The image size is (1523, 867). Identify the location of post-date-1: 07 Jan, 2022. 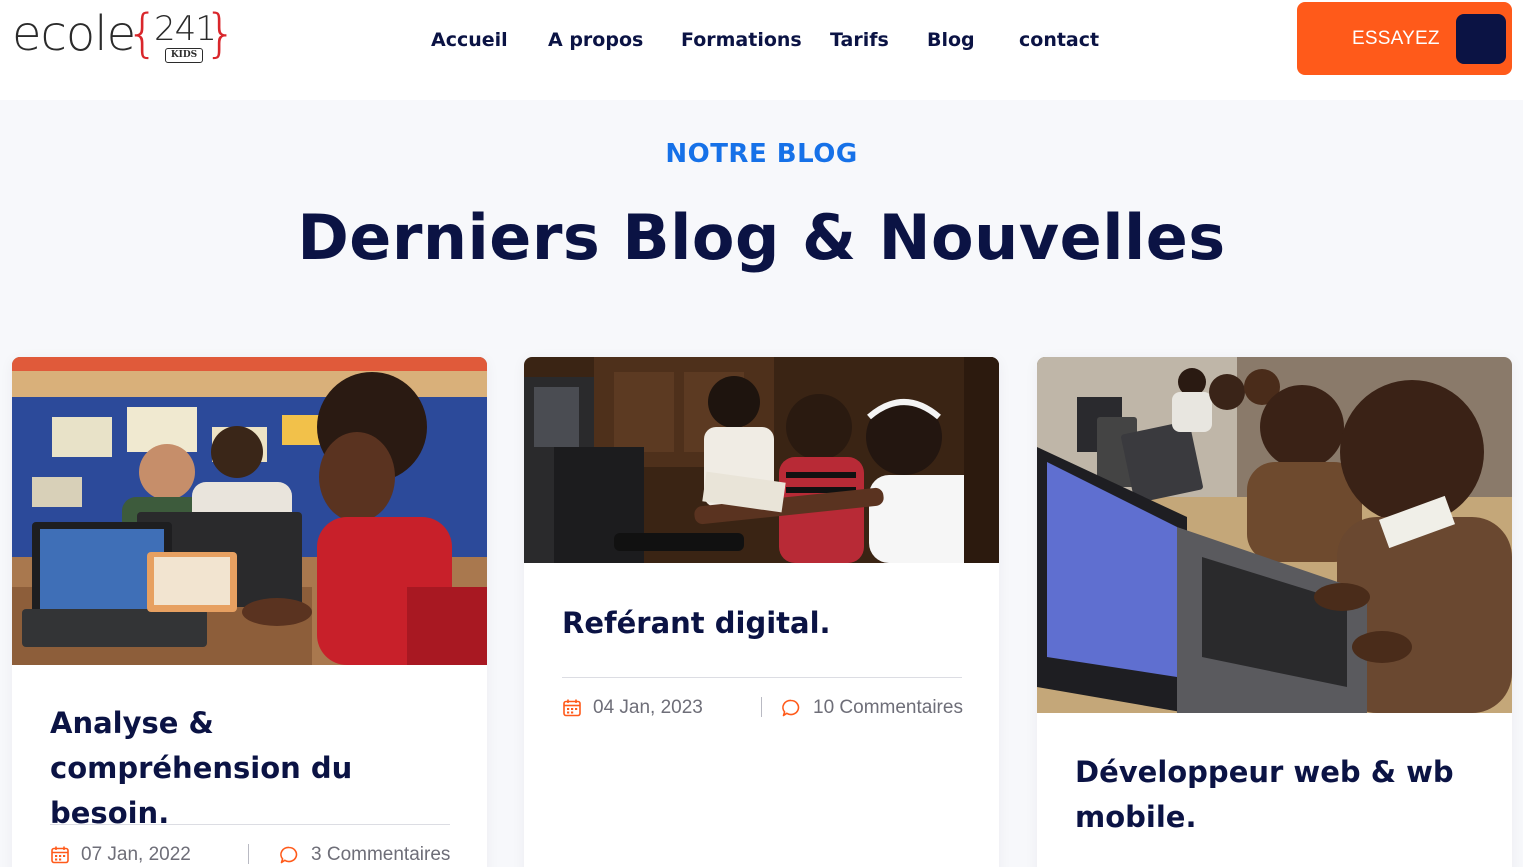
(136, 854).